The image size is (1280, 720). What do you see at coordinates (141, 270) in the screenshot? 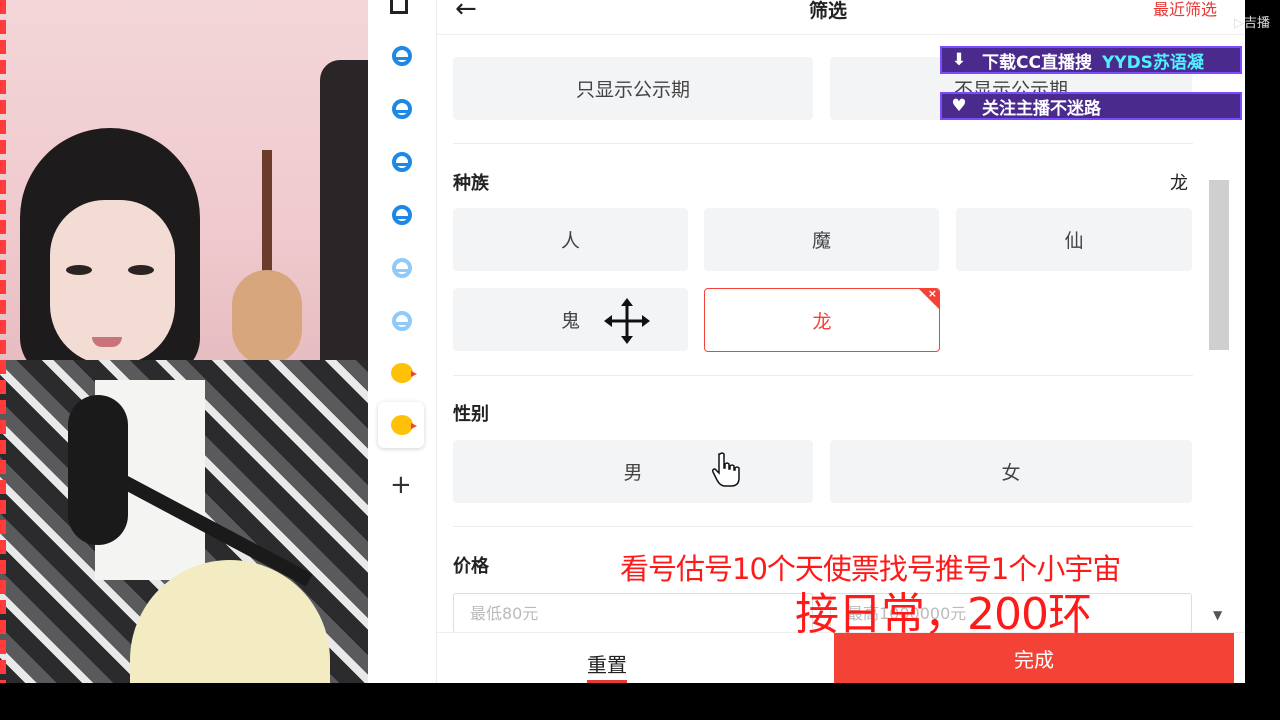
I see `streamer-eye-right` at bounding box center [141, 270].